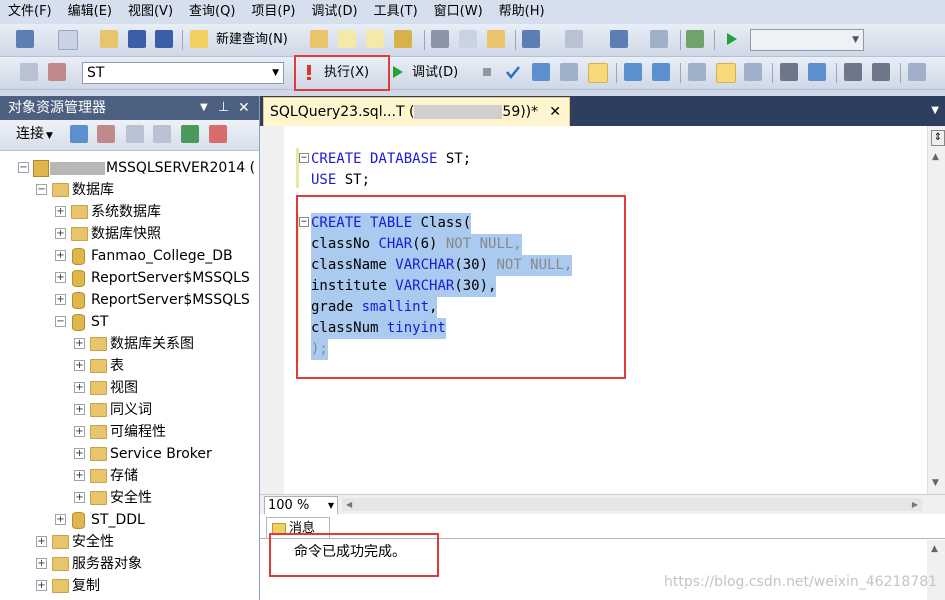  Describe the element at coordinates (375, 39) in the screenshot. I see `dmx-query-icon` at that location.